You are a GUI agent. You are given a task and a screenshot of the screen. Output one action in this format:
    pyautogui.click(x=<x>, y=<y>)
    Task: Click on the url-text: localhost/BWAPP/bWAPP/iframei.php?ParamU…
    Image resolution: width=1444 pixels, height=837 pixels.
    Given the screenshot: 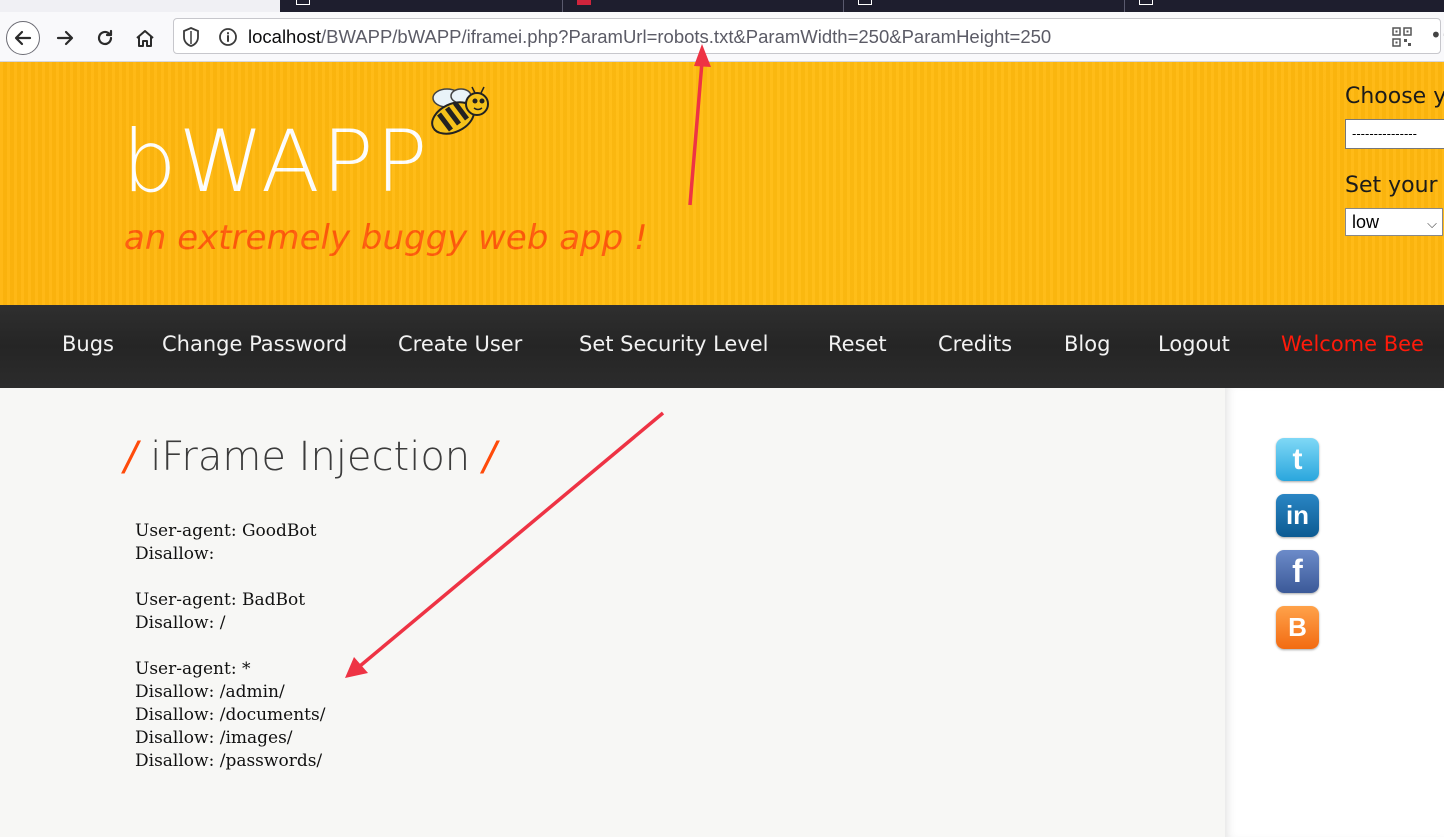 What is the action you would take?
    pyautogui.click(x=649, y=37)
    